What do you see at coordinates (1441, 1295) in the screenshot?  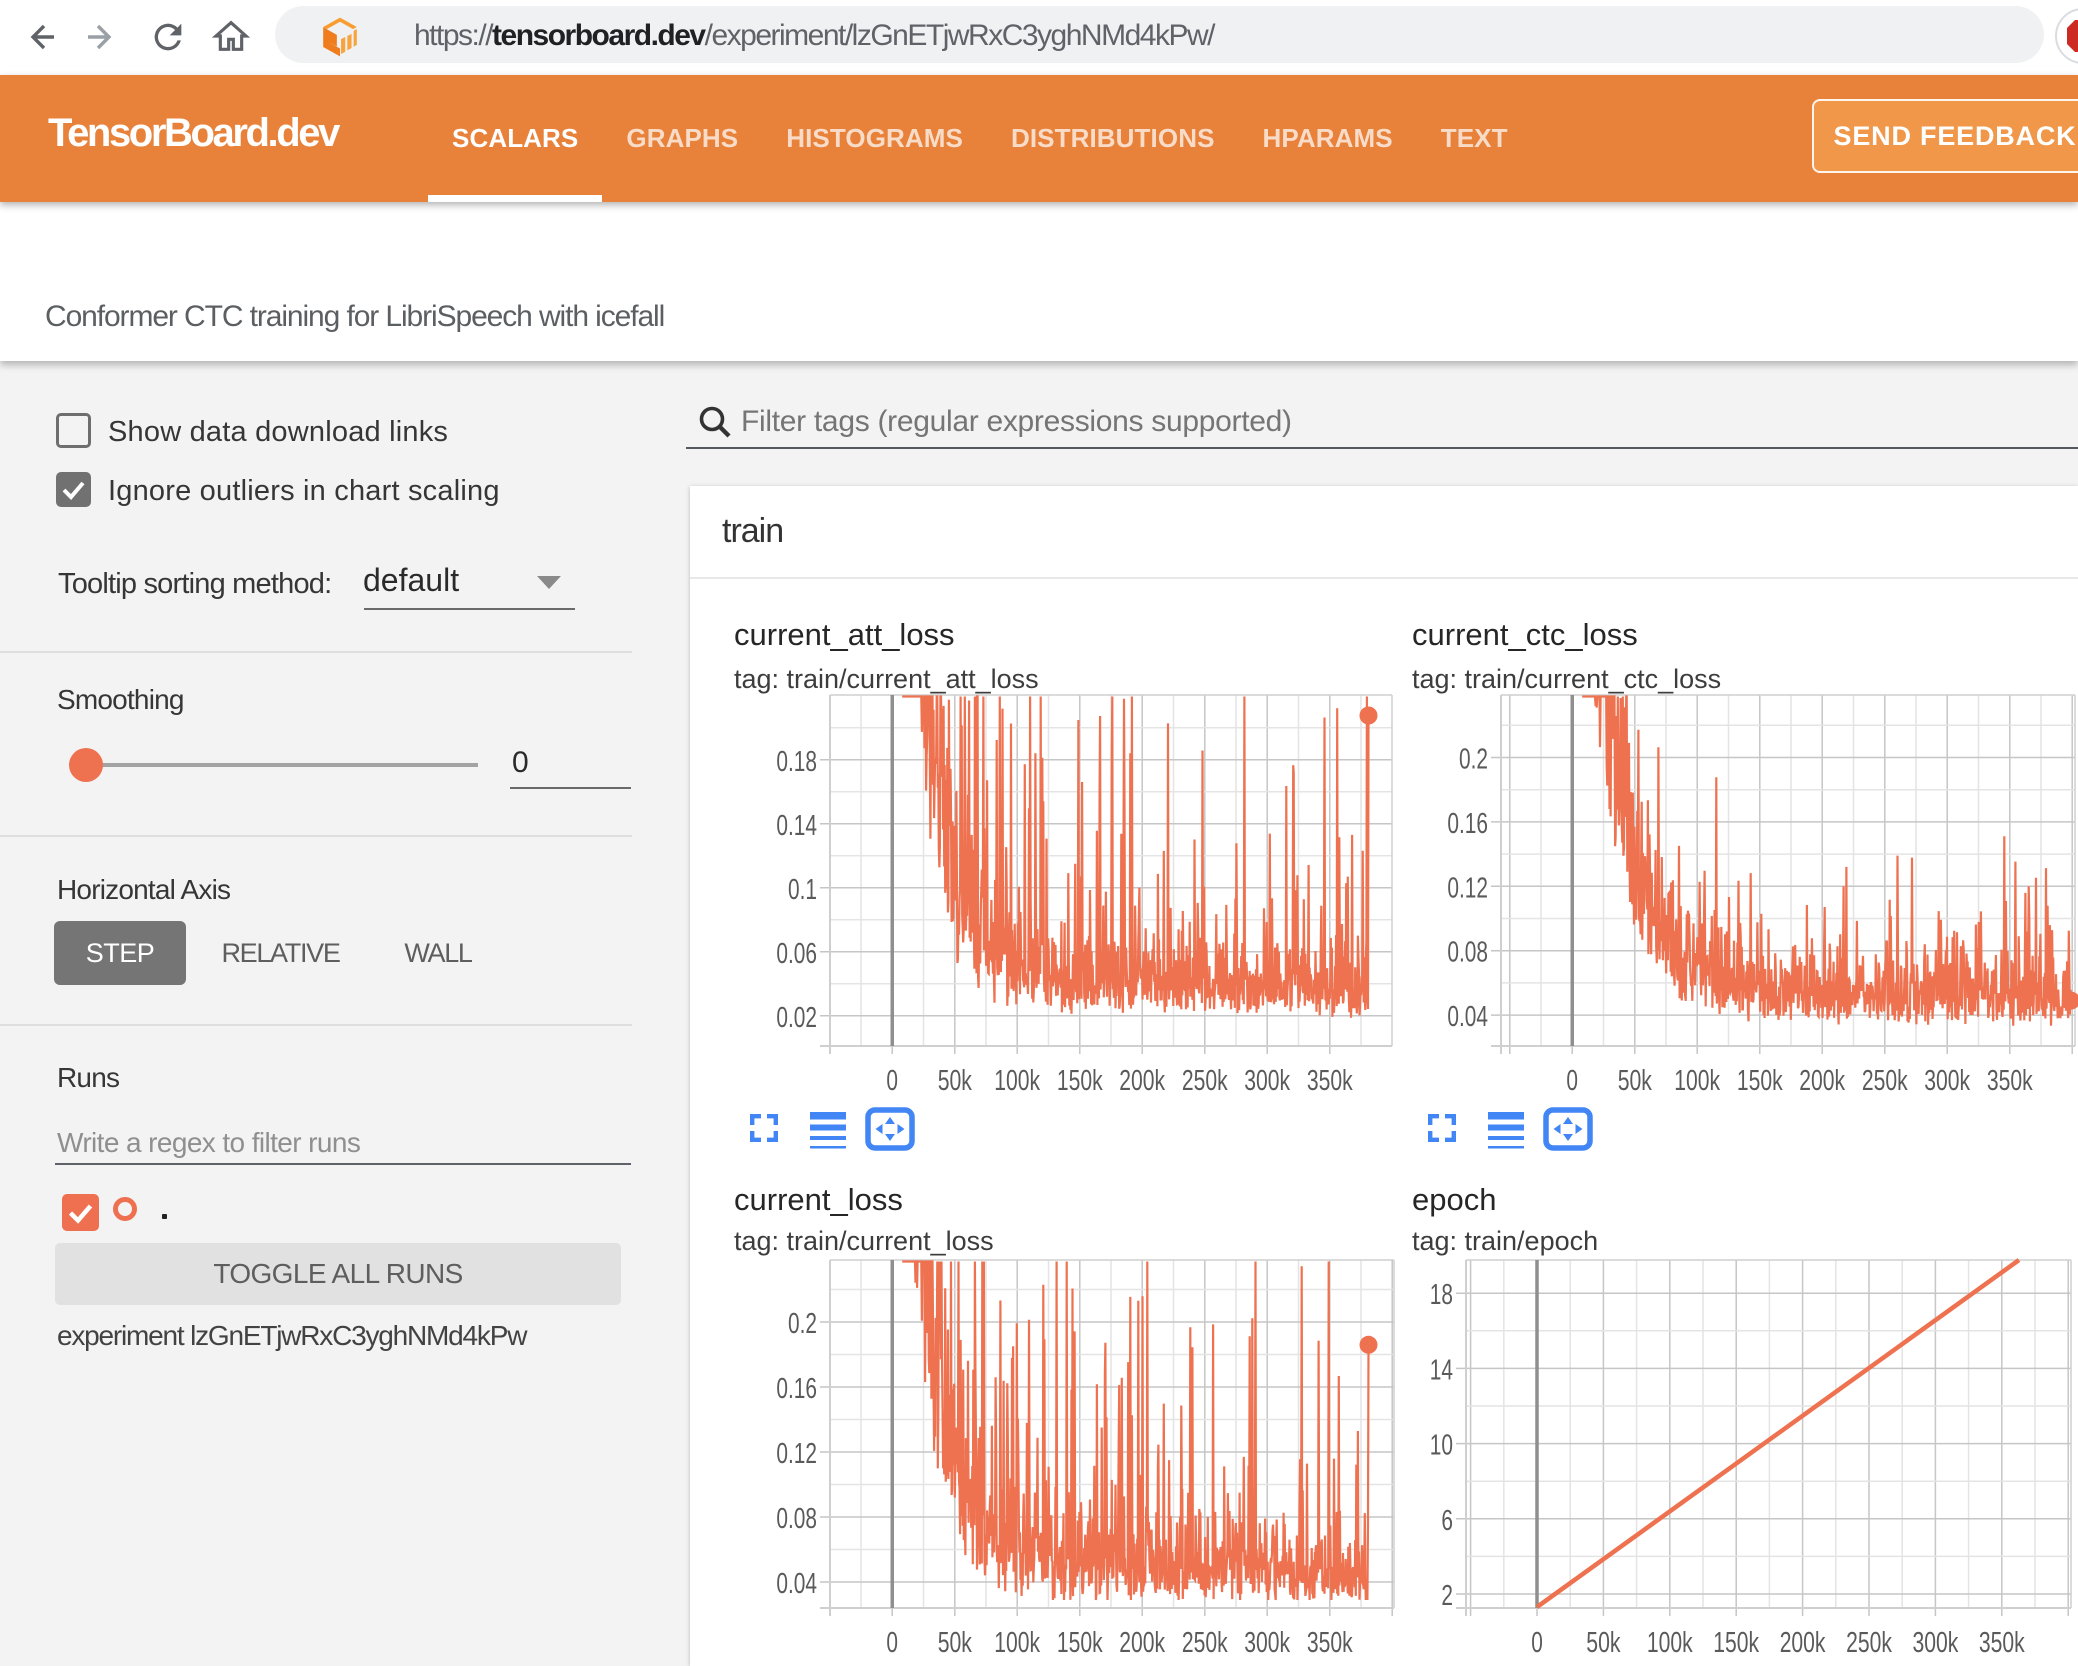 I see `svg-text: 18` at bounding box center [1441, 1295].